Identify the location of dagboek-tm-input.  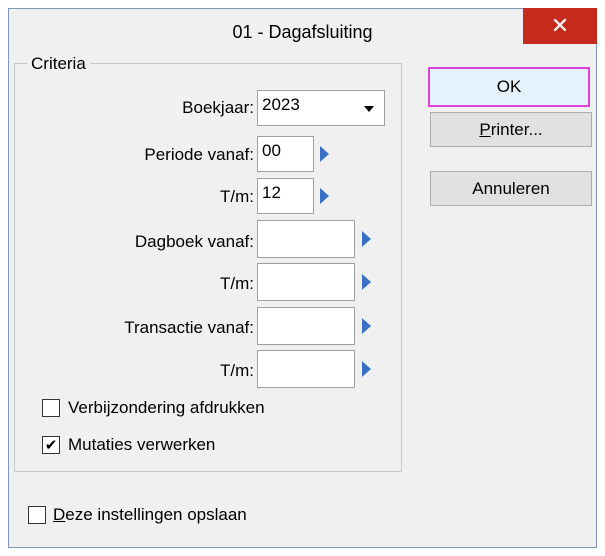
(306, 282).